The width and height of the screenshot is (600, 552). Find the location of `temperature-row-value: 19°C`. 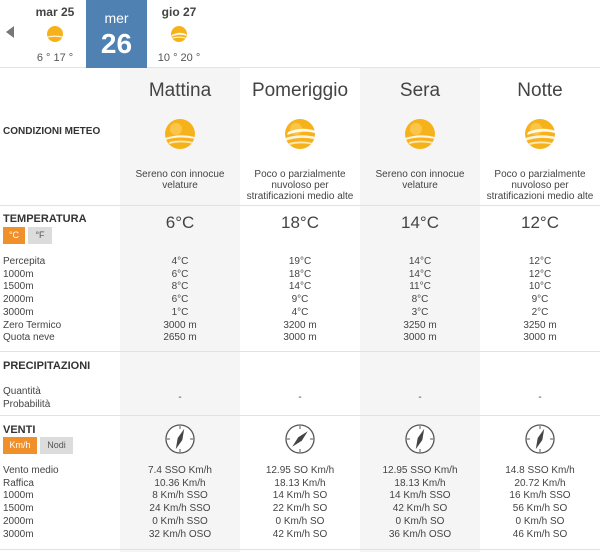

temperature-row-value: 19°C is located at coordinates (300, 261).